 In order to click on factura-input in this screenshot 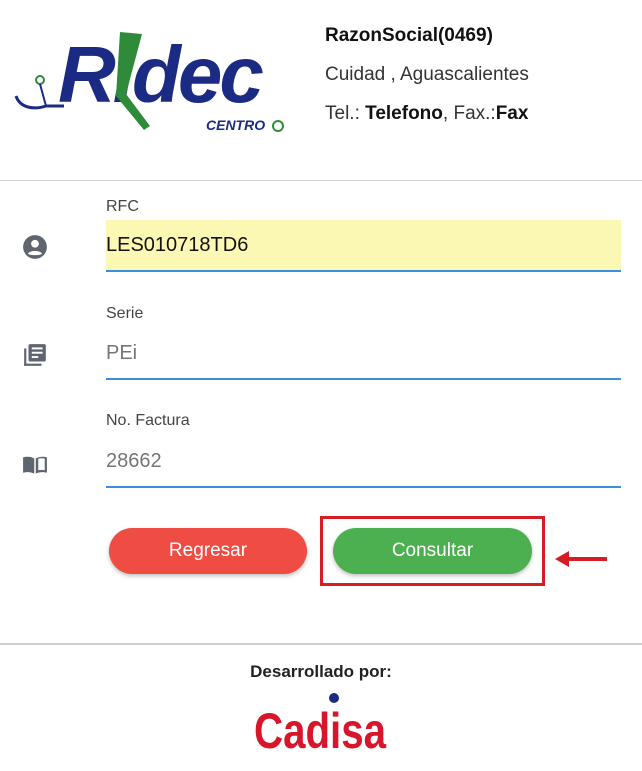, I will do `click(363, 462)`.